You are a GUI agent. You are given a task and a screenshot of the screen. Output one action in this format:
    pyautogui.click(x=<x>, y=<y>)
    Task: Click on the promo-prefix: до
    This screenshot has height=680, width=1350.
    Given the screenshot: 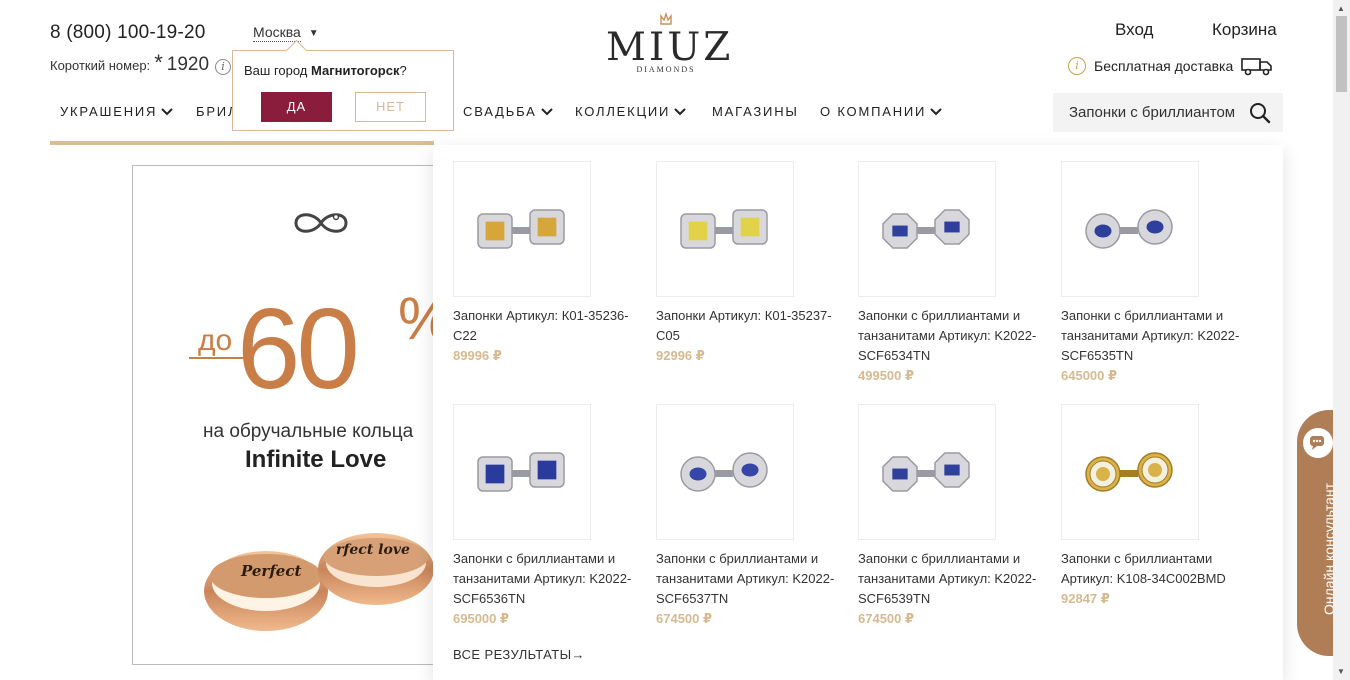 What is the action you would take?
    pyautogui.click(x=215, y=340)
    